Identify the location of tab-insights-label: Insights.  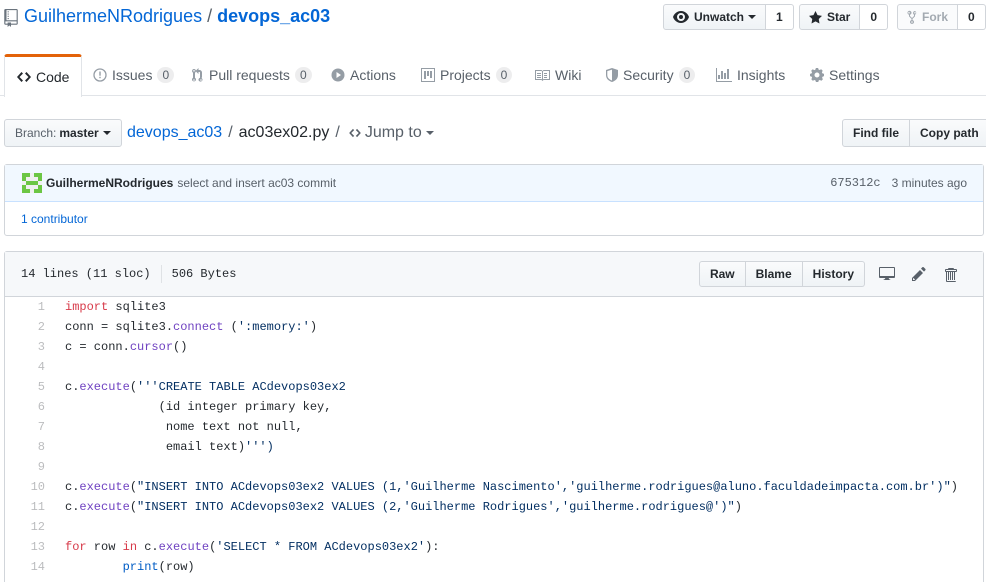
(761, 75).